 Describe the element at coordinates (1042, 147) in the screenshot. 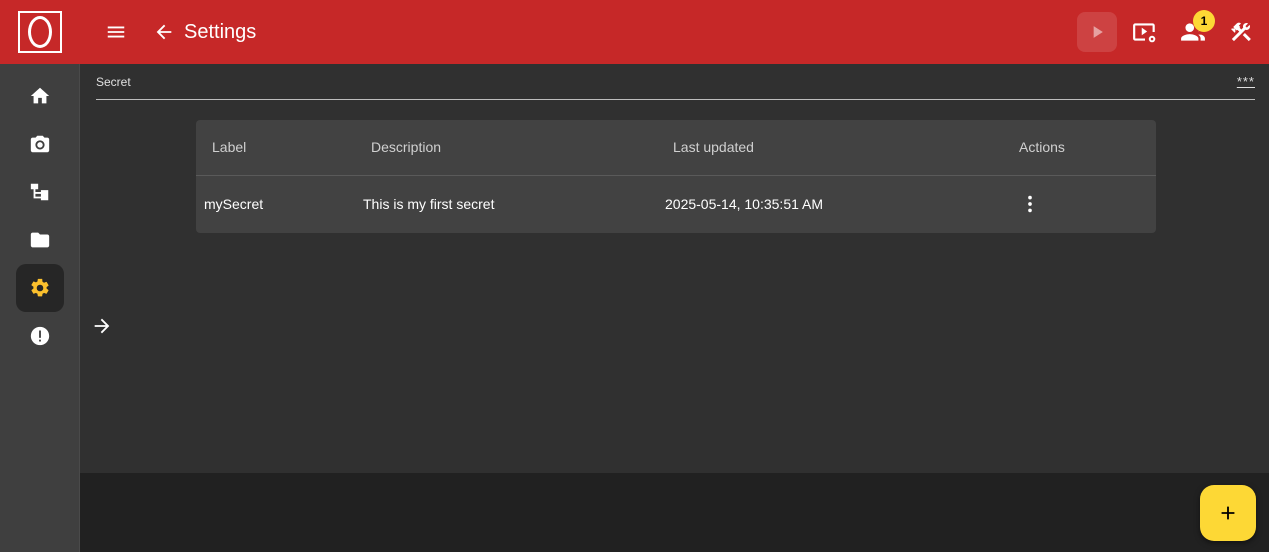

I see `column-header-actions: Actions` at that location.